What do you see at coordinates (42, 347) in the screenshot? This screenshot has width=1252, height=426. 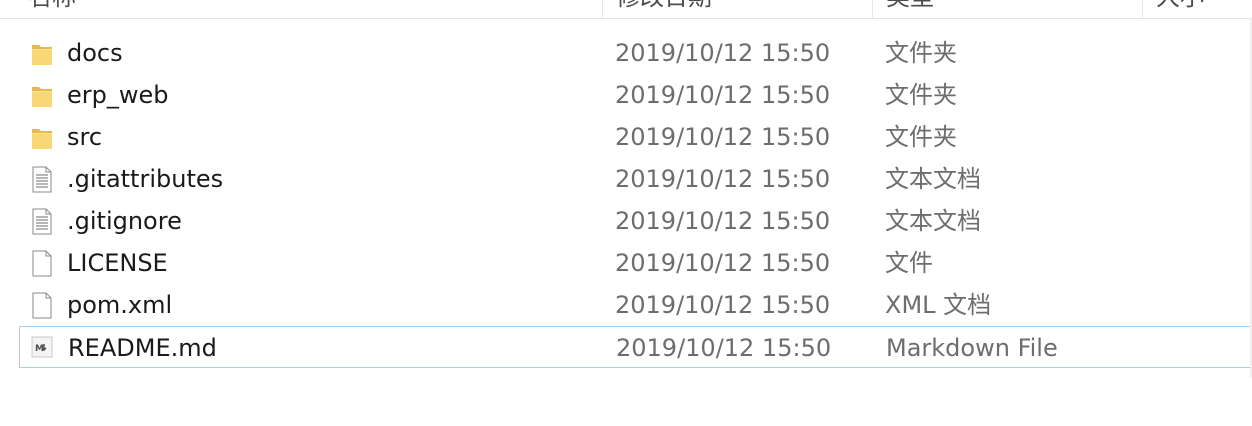 I see `markdown-file-icon: M` at bounding box center [42, 347].